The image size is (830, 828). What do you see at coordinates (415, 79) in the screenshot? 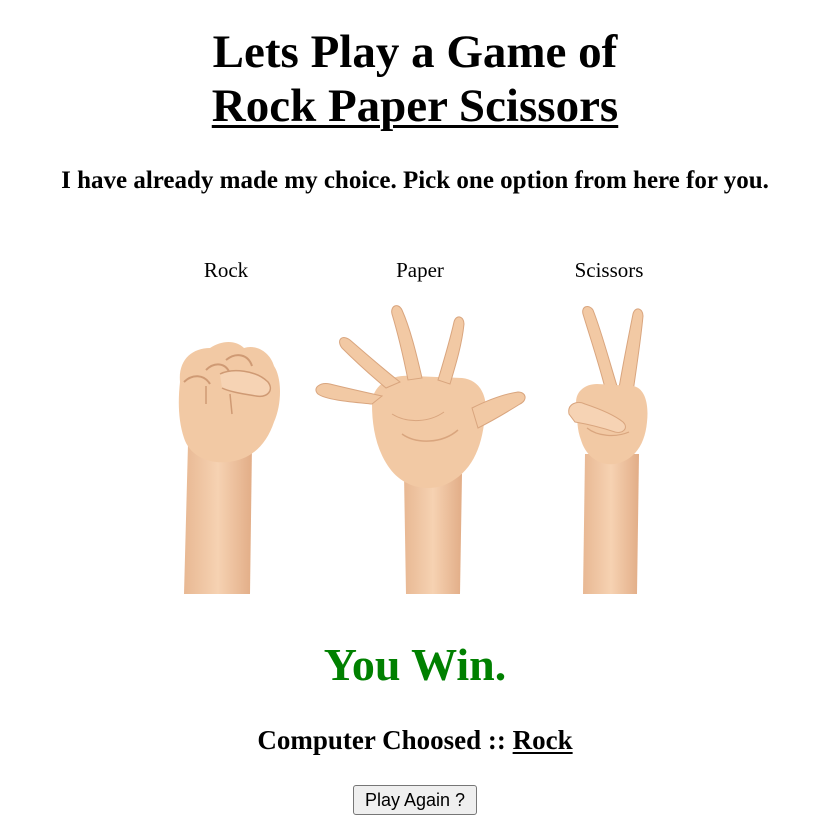
I see `page-title: Lets Play a Game of Rock Paper Scissors` at bounding box center [415, 79].